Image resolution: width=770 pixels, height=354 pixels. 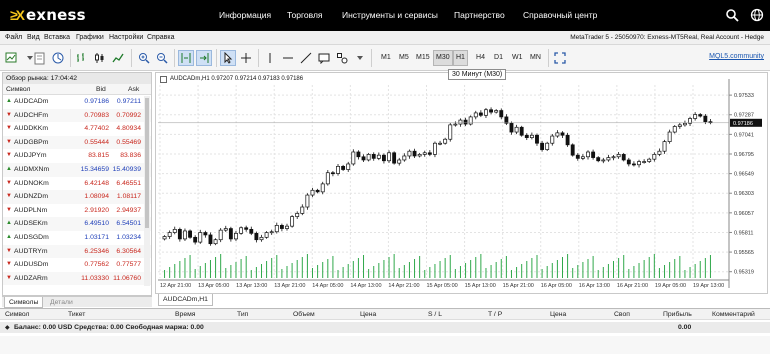 What do you see at coordinates (18, 89) in the screenshot?
I see `column-symbol: Символ` at bounding box center [18, 89].